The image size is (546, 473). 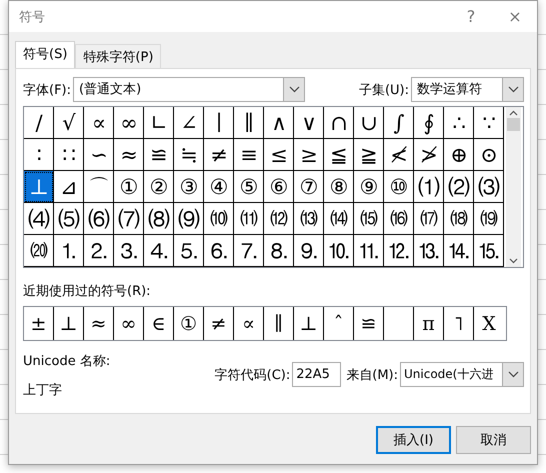 What do you see at coordinates (429, 323) in the screenshot?
I see `recent-symbol-cell: π` at bounding box center [429, 323].